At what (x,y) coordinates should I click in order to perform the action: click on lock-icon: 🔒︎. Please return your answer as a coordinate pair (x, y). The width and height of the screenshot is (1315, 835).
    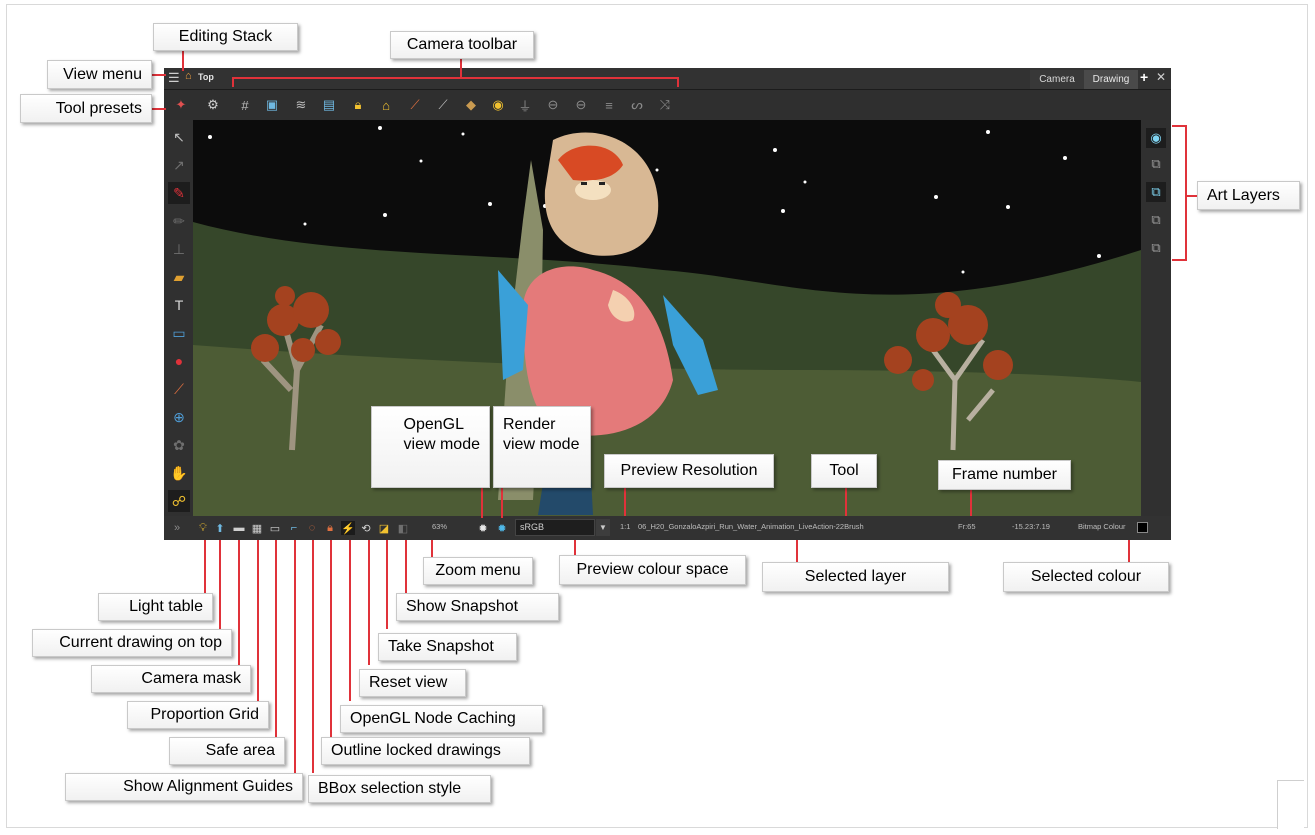
    Looking at the image, I should click on (358, 105).